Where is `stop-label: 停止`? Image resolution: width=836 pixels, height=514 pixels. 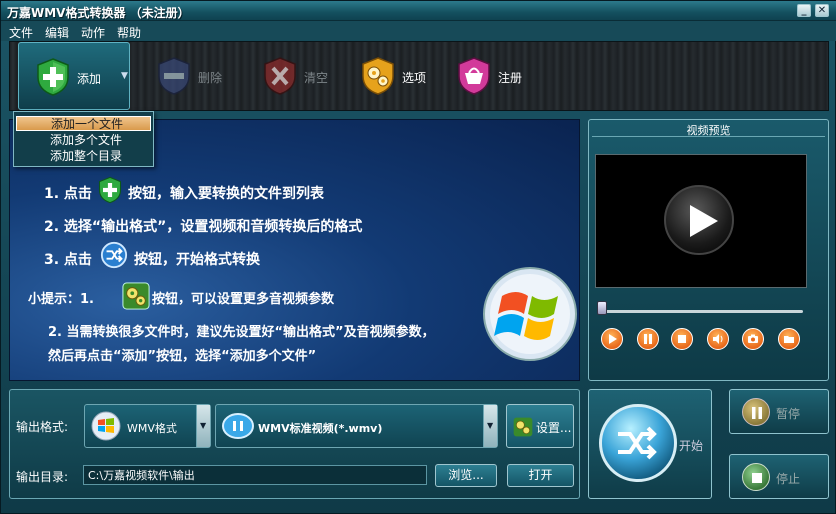
stop-label: 停止 is located at coordinates (788, 479).